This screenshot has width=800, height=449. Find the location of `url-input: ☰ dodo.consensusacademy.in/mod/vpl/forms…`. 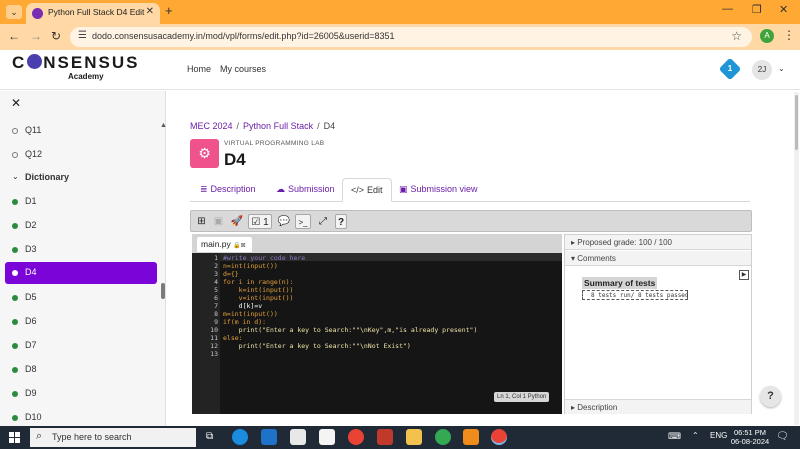

url-input: ☰ dodo.consensusacademy.in/mod/vpl/forms… is located at coordinates (411, 37).